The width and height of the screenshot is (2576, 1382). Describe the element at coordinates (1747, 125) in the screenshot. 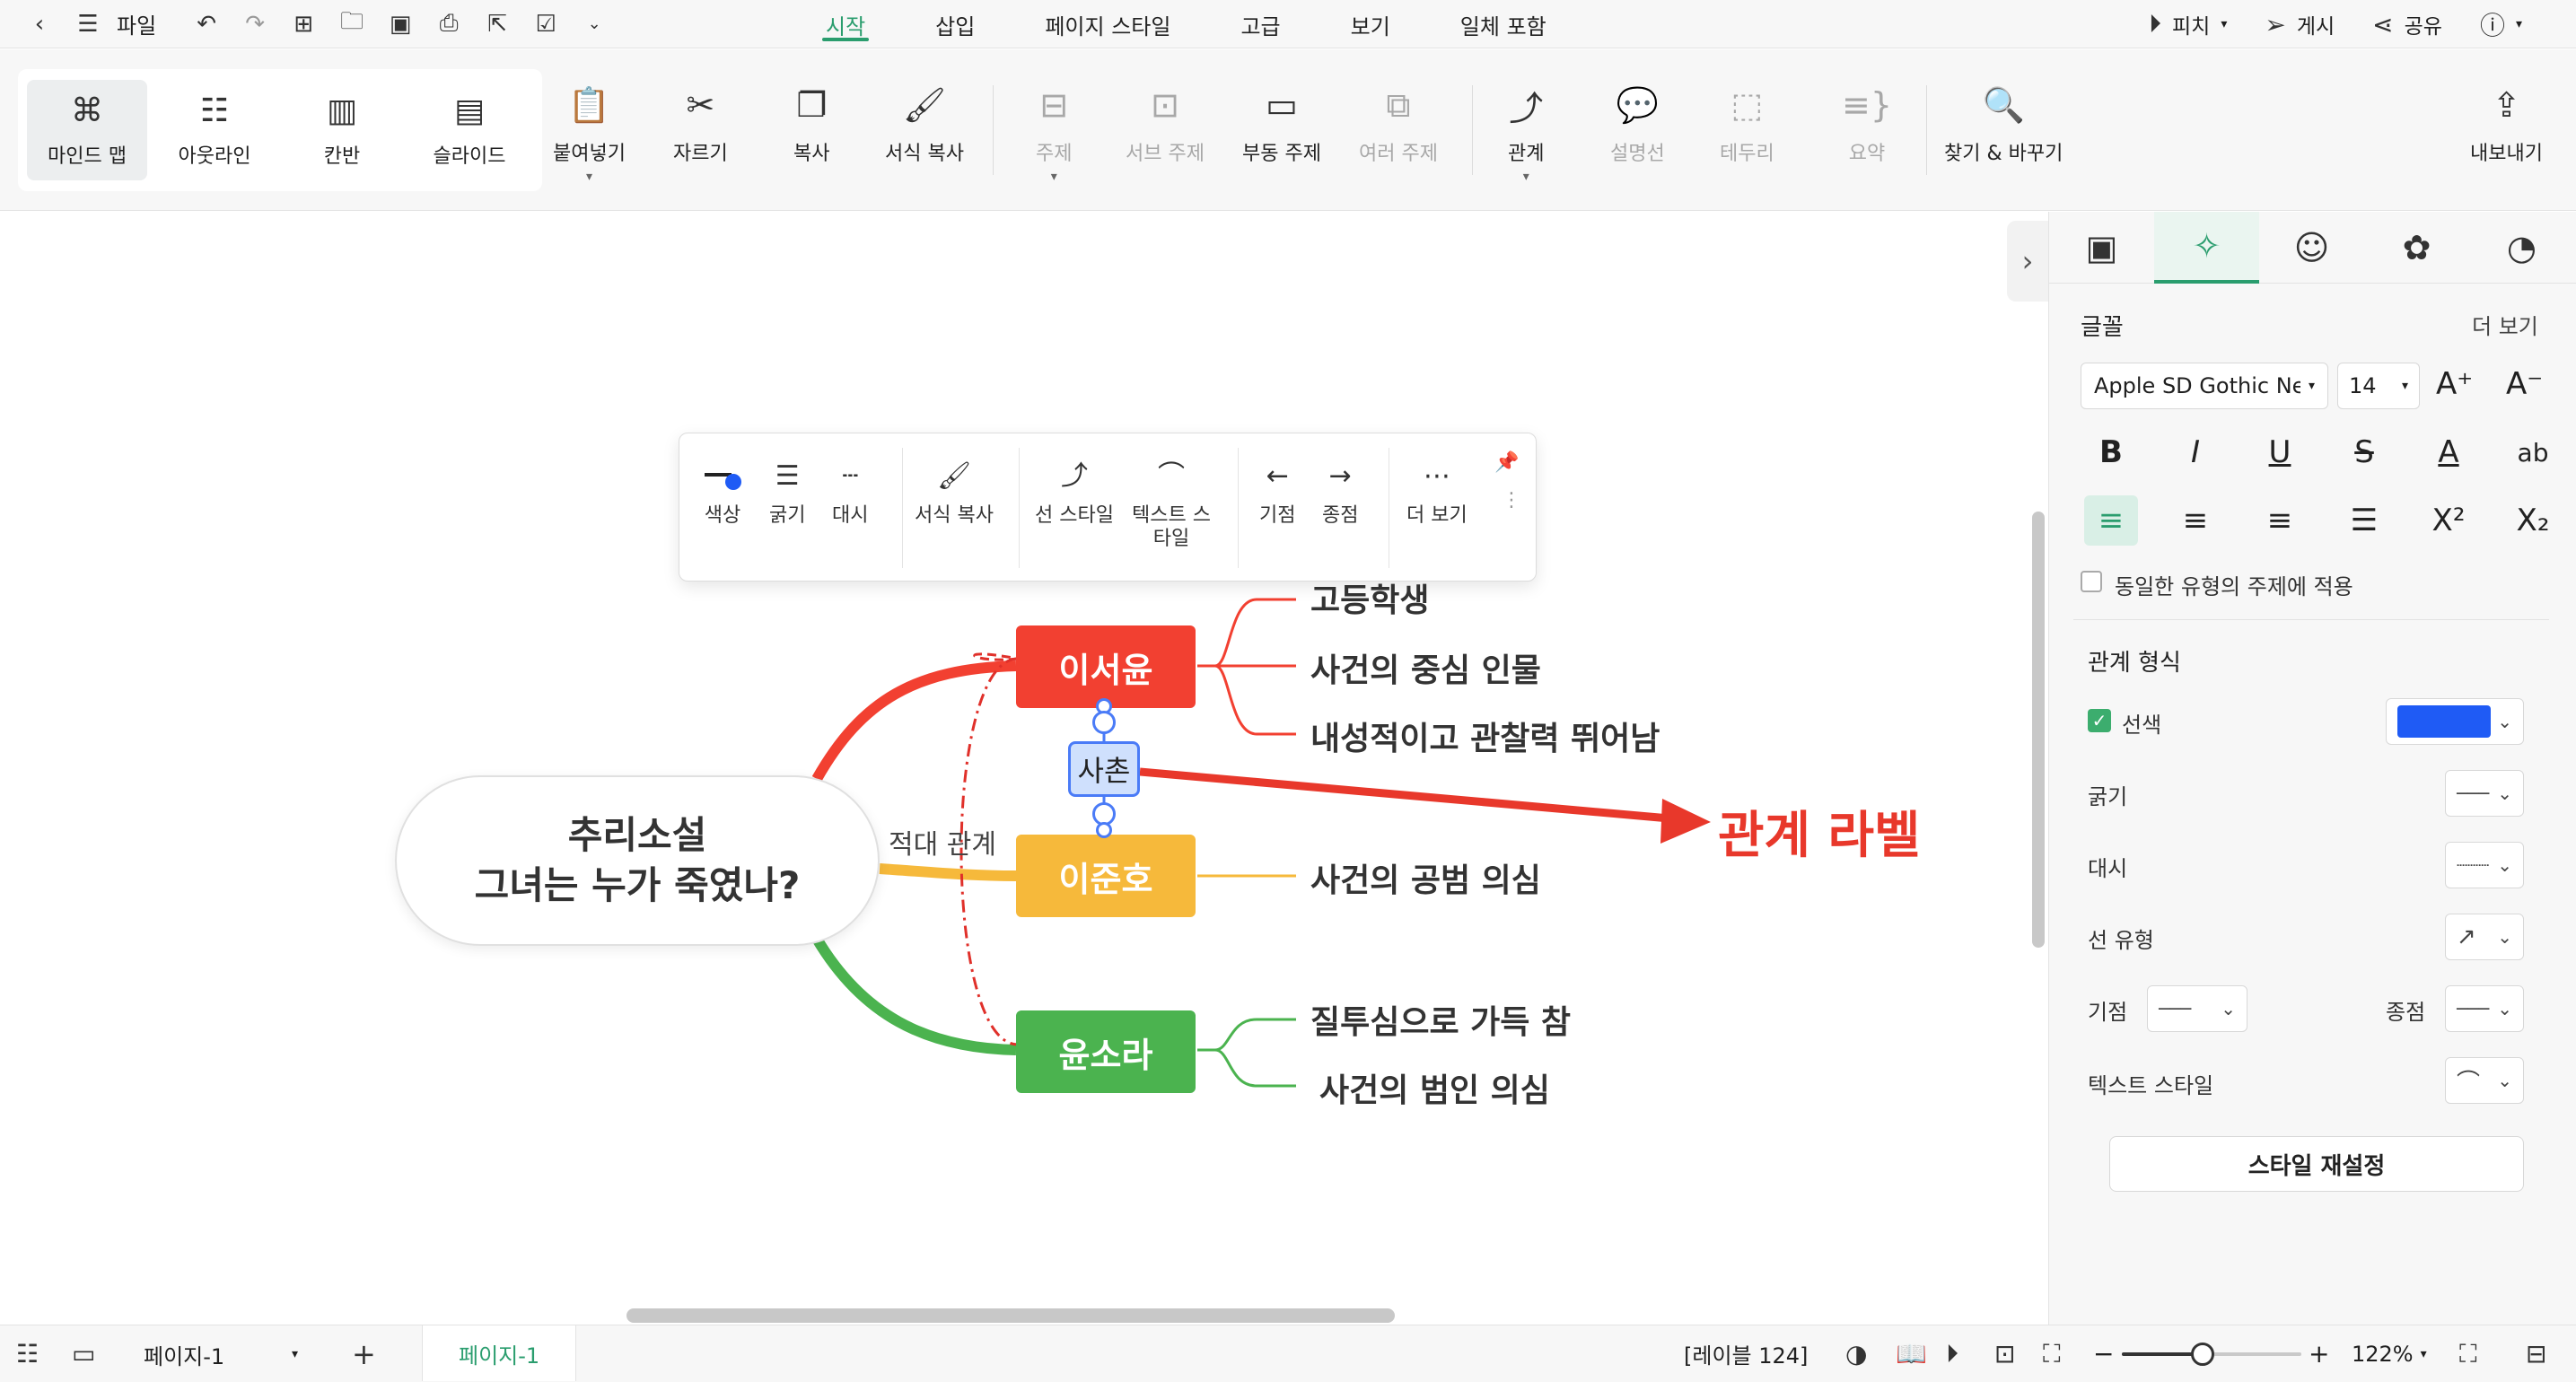

I see `boundary-button: ⬚ 테두리` at that location.